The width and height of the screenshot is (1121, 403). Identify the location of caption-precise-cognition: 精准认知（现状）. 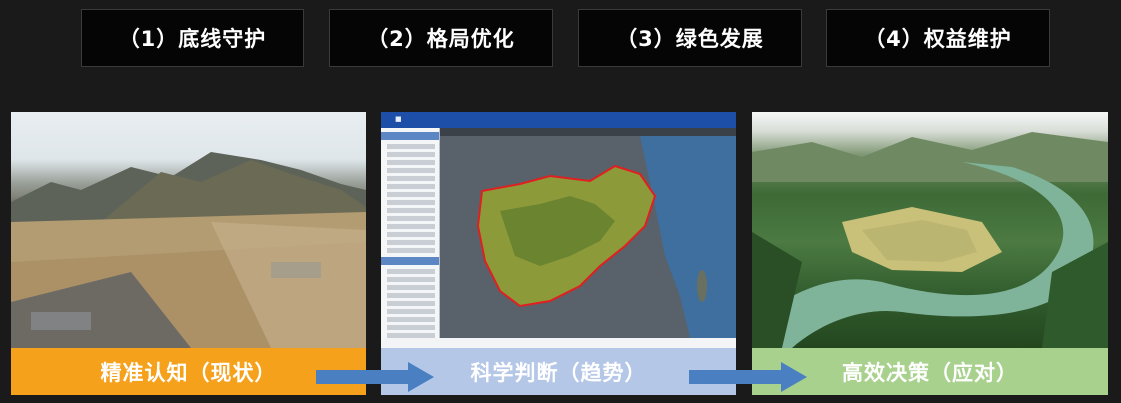
(188, 371).